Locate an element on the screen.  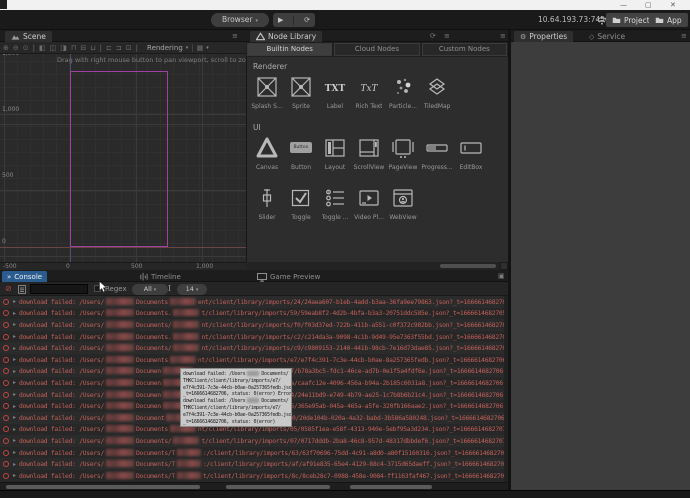
node-item-canvas: Canvas is located at coordinates (267, 153).